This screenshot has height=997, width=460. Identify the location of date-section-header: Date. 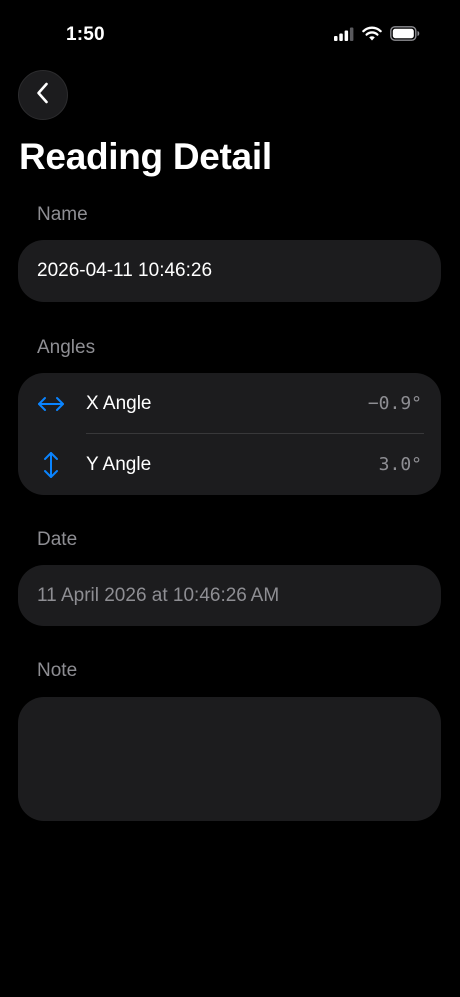
(57, 539).